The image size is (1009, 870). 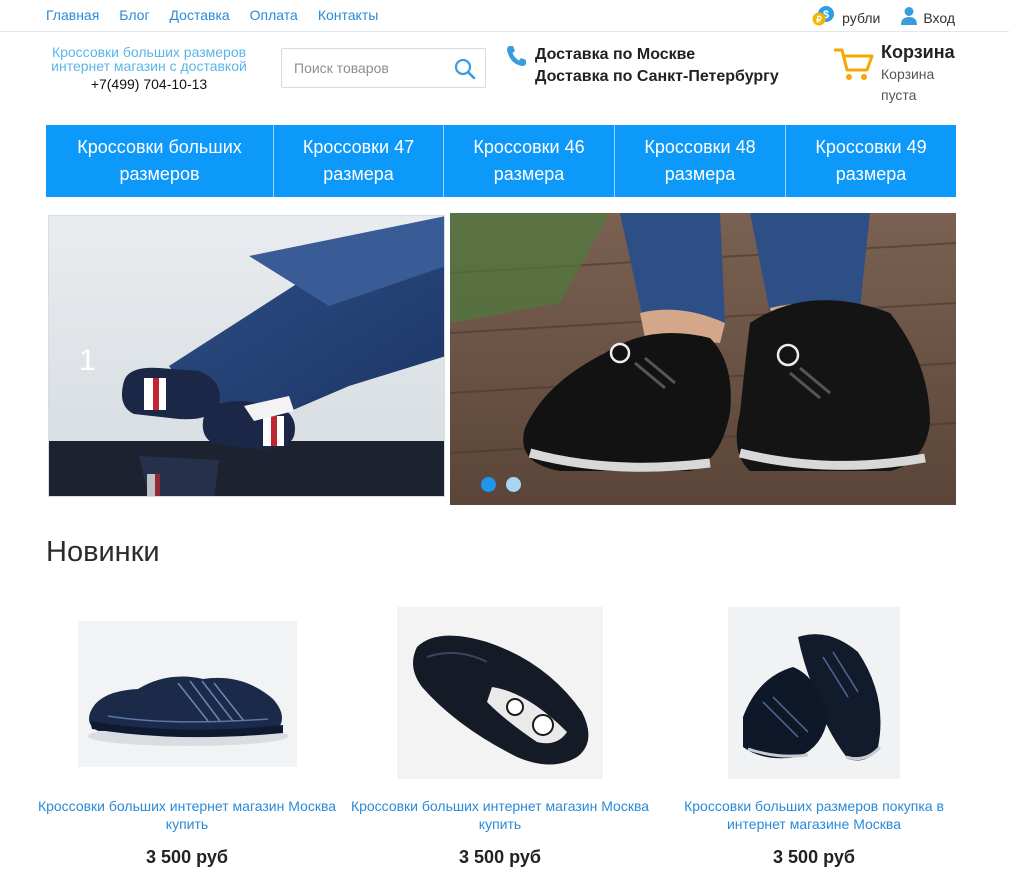 I want to click on login-label: Вход, so click(x=939, y=17).